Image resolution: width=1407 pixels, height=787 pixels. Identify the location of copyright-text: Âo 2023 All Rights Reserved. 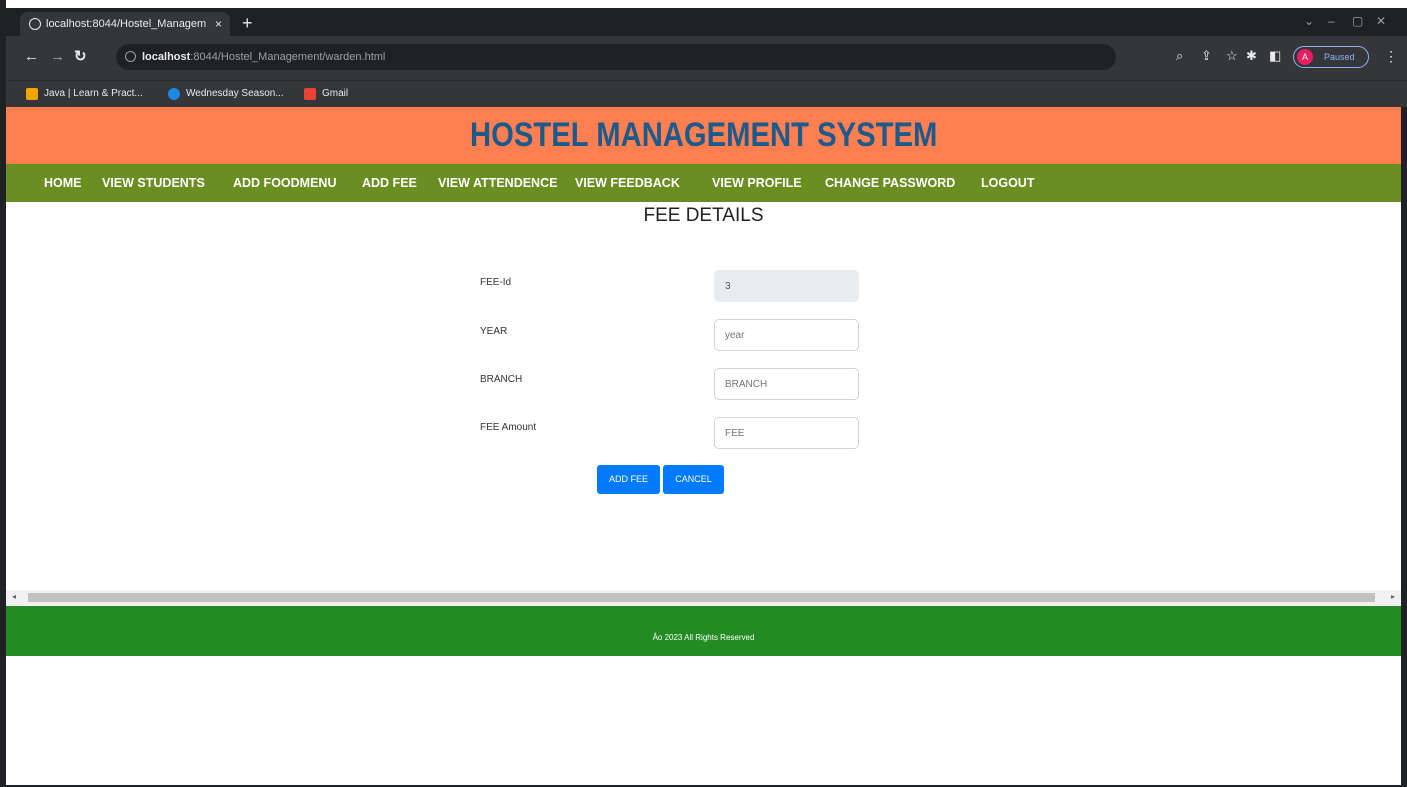
(703, 637).